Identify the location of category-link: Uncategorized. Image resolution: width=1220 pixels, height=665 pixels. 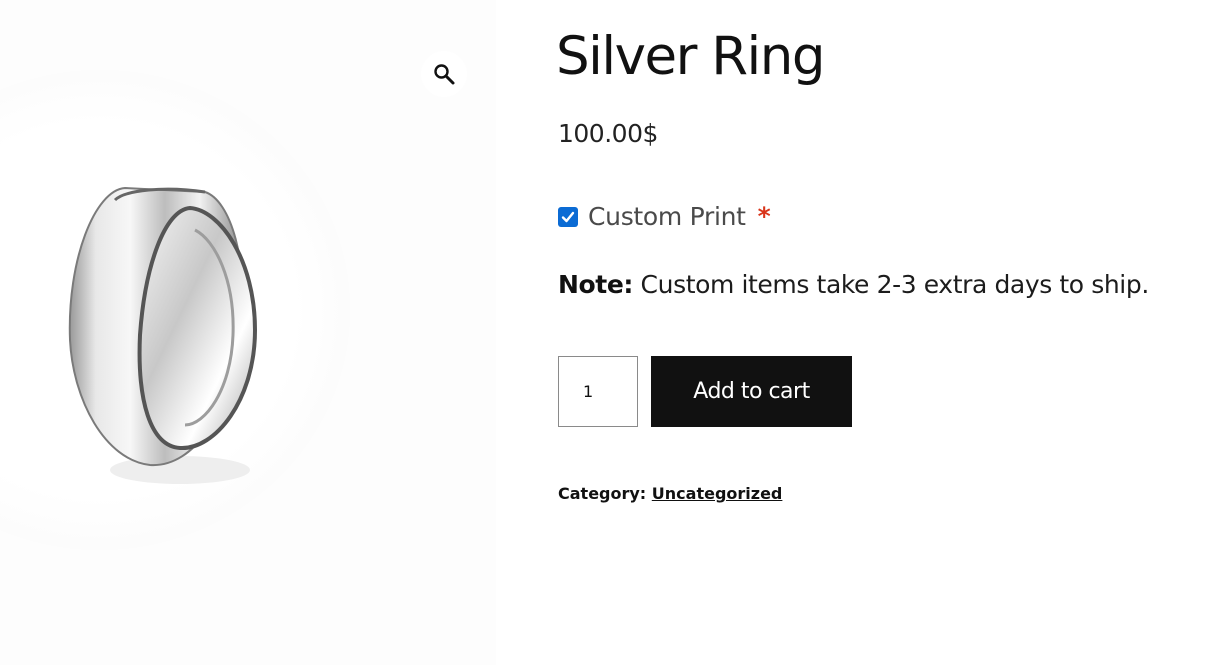
(717, 493).